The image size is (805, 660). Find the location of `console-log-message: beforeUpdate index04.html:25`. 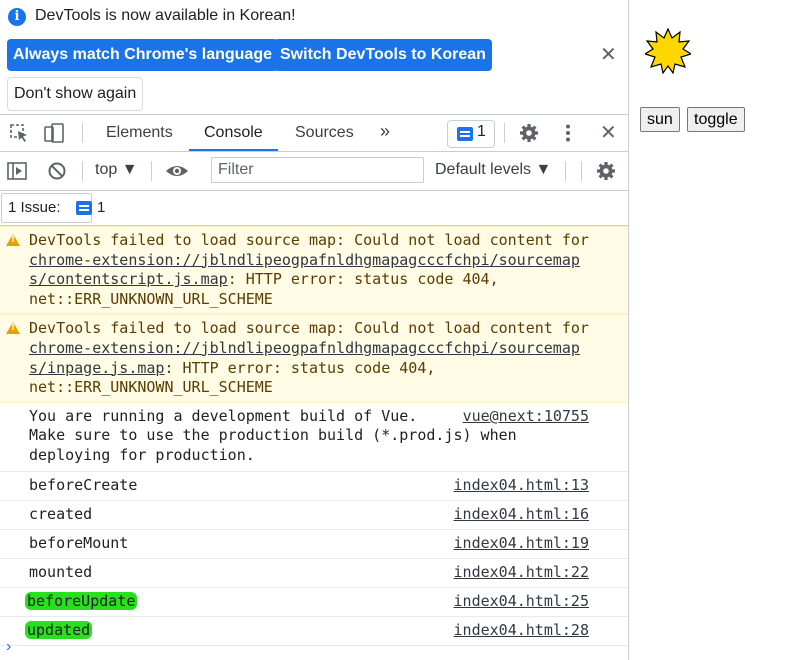

console-log-message: beforeUpdate index04.html:25 is located at coordinates (314, 602).